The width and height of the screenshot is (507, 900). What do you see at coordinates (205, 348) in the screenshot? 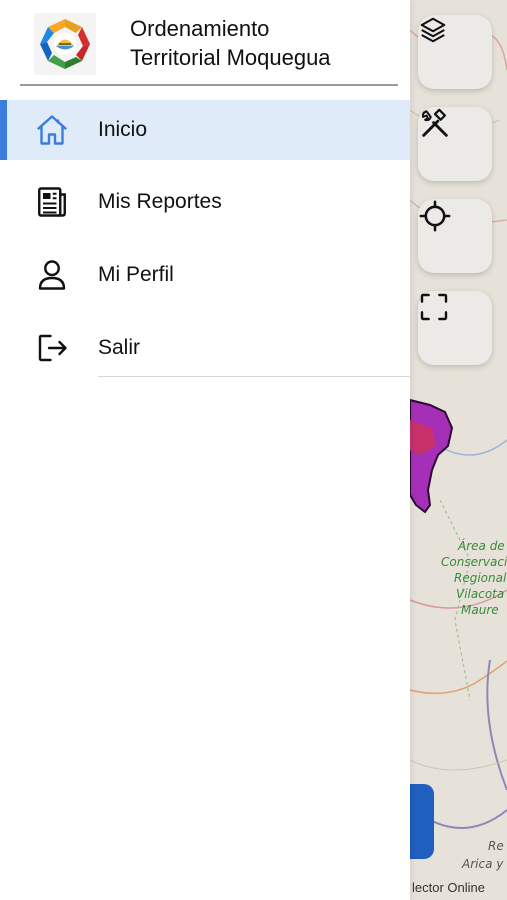
I see `menu-item-salir: Salir` at bounding box center [205, 348].